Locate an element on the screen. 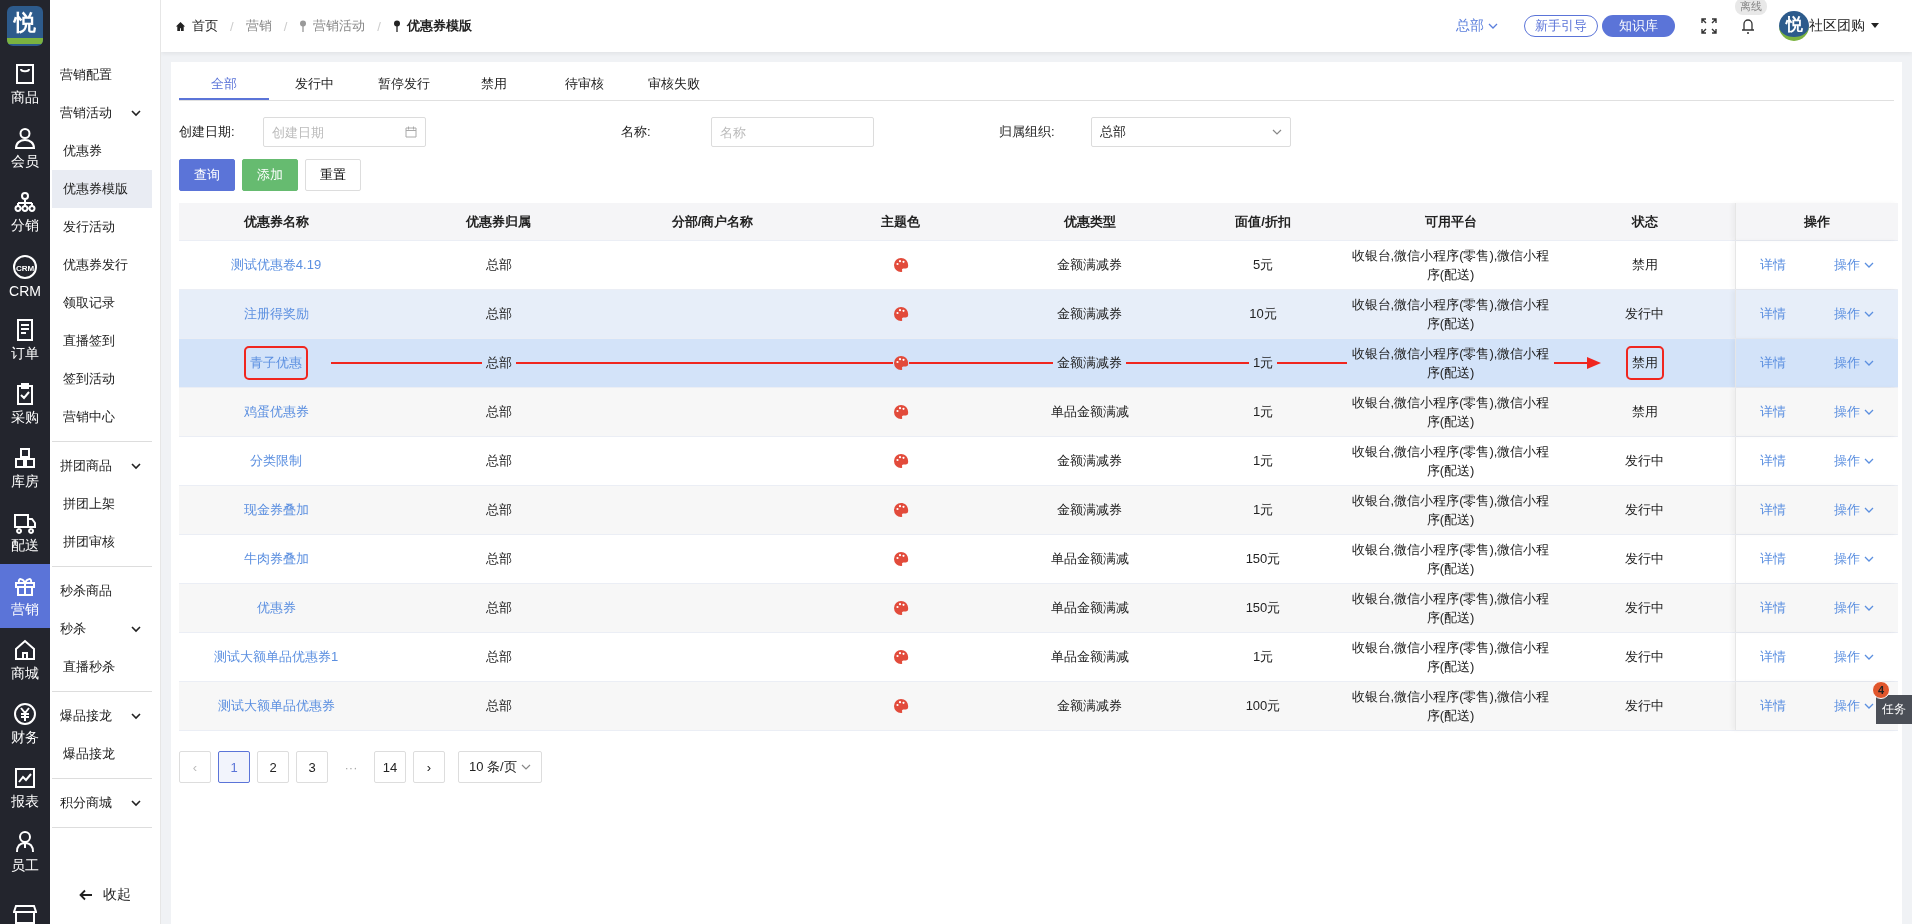 The width and height of the screenshot is (1912, 924). sidebar-item: 拼团商品 is located at coordinates (102, 466).